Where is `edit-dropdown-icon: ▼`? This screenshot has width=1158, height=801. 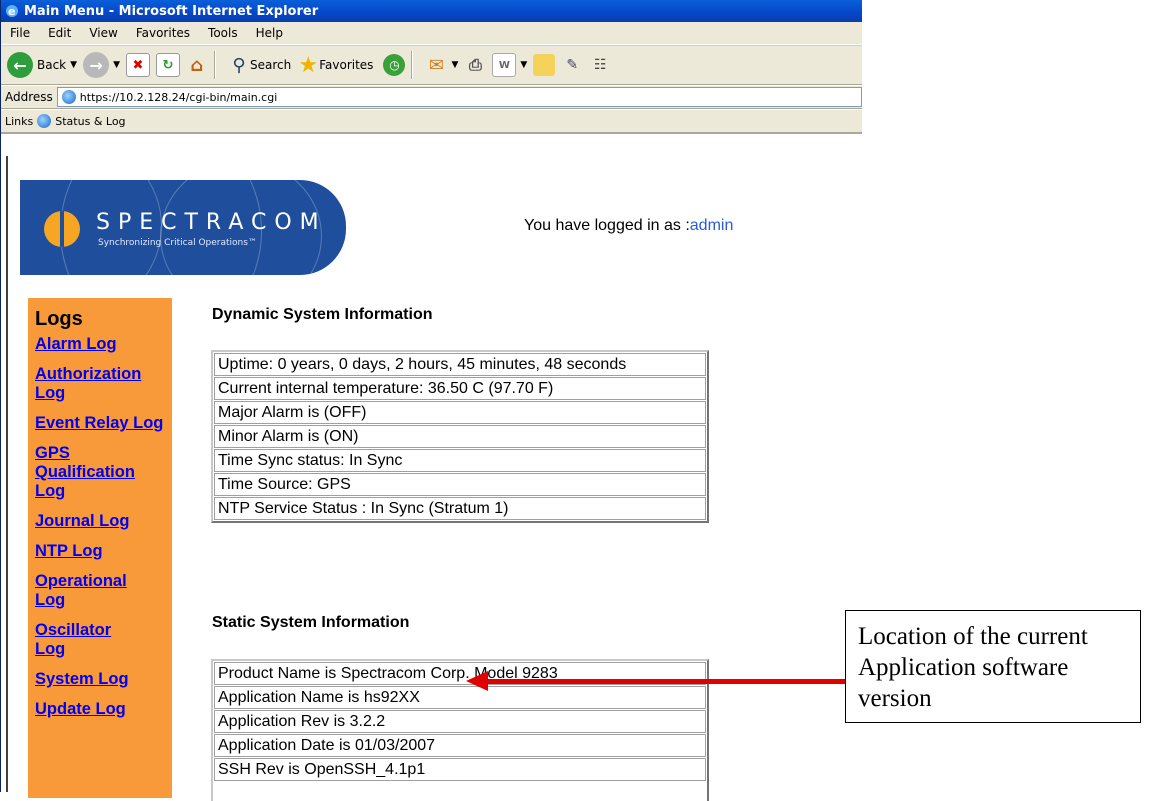
edit-dropdown-icon: ▼ is located at coordinates (523, 65).